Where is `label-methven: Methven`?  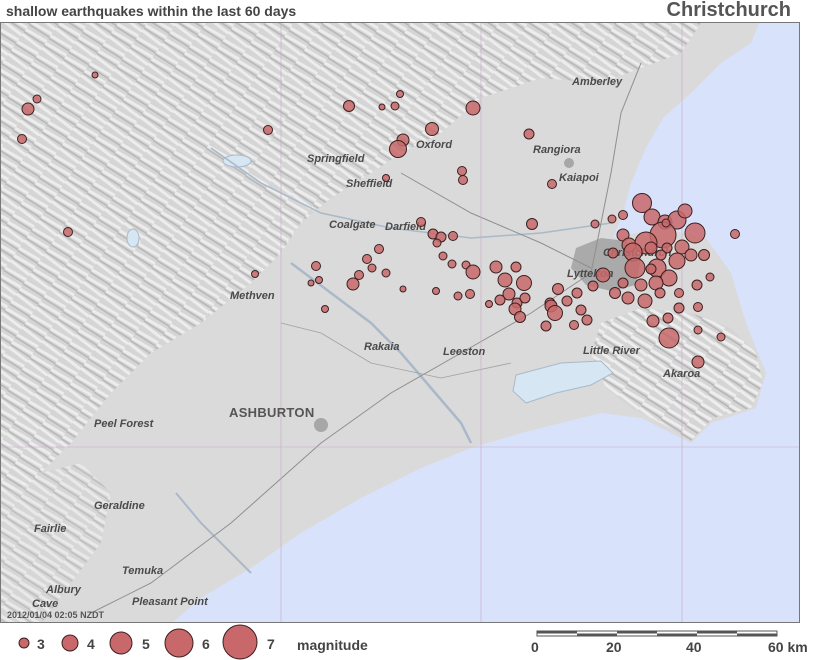 label-methven: Methven is located at coordinates (252, 296).